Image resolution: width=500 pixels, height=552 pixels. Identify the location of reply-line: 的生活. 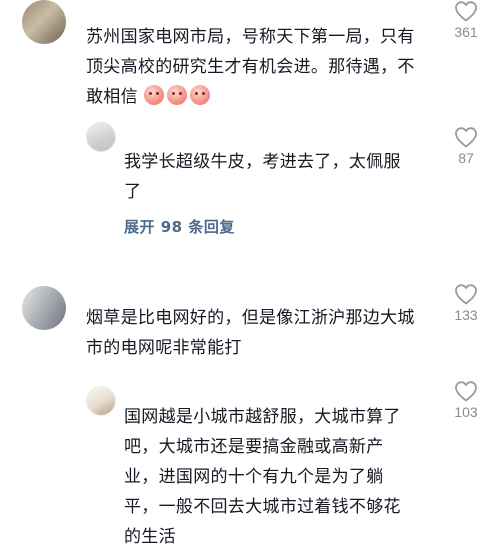
(150, 537).